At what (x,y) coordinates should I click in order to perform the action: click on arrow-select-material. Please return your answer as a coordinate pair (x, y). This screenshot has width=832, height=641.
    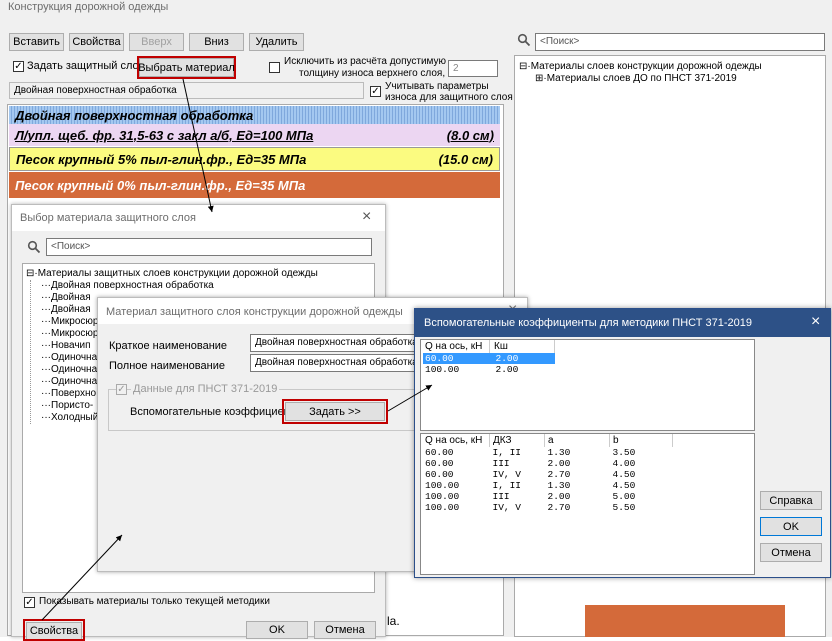
    Looking at the image, I should click on (198, 145).